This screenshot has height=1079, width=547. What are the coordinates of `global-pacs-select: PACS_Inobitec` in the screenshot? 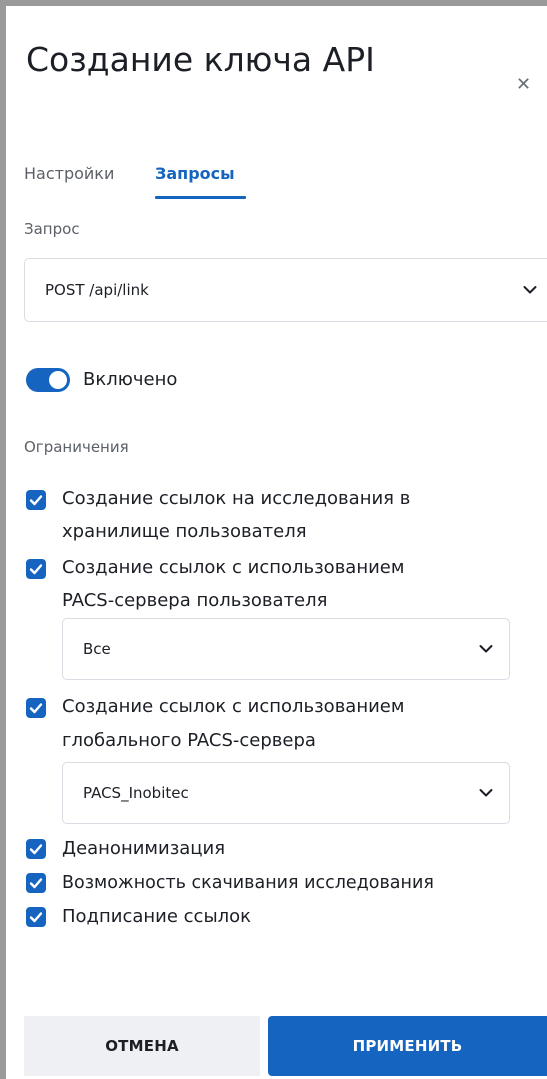 It's located at (286, 793).